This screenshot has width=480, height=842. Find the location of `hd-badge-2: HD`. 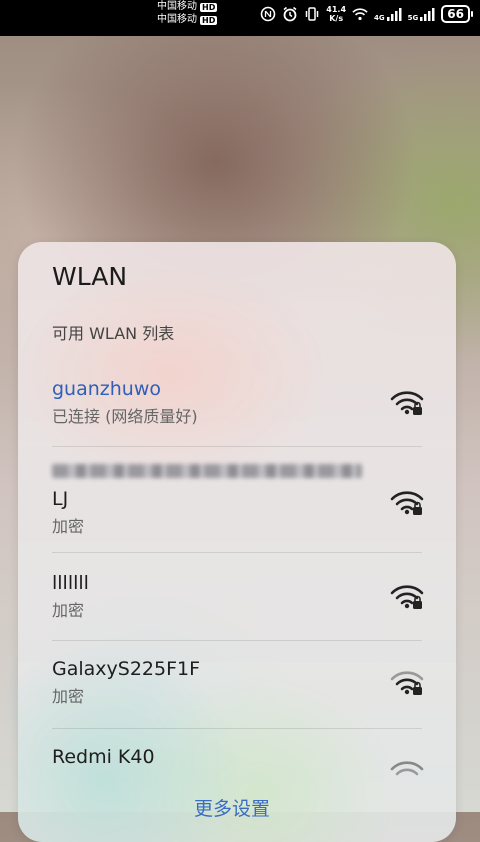

hd-badge-2: HD is located at coordinates (209, 20).